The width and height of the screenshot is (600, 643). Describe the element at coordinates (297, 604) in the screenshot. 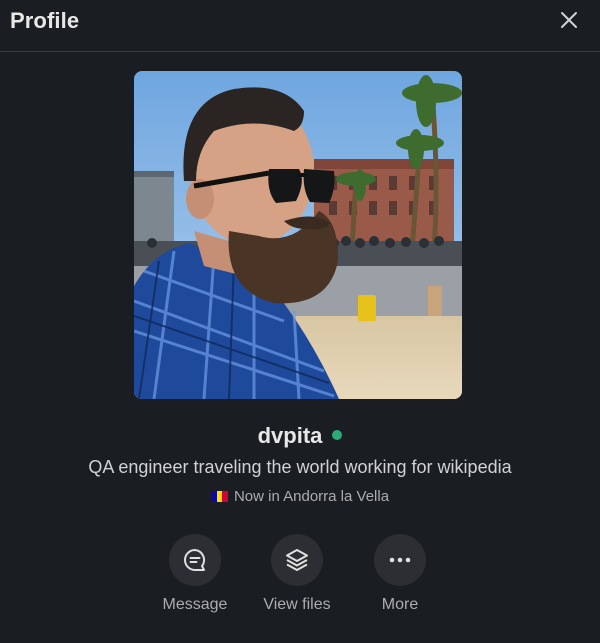

I see `view-files-button-label: View files` at that location.